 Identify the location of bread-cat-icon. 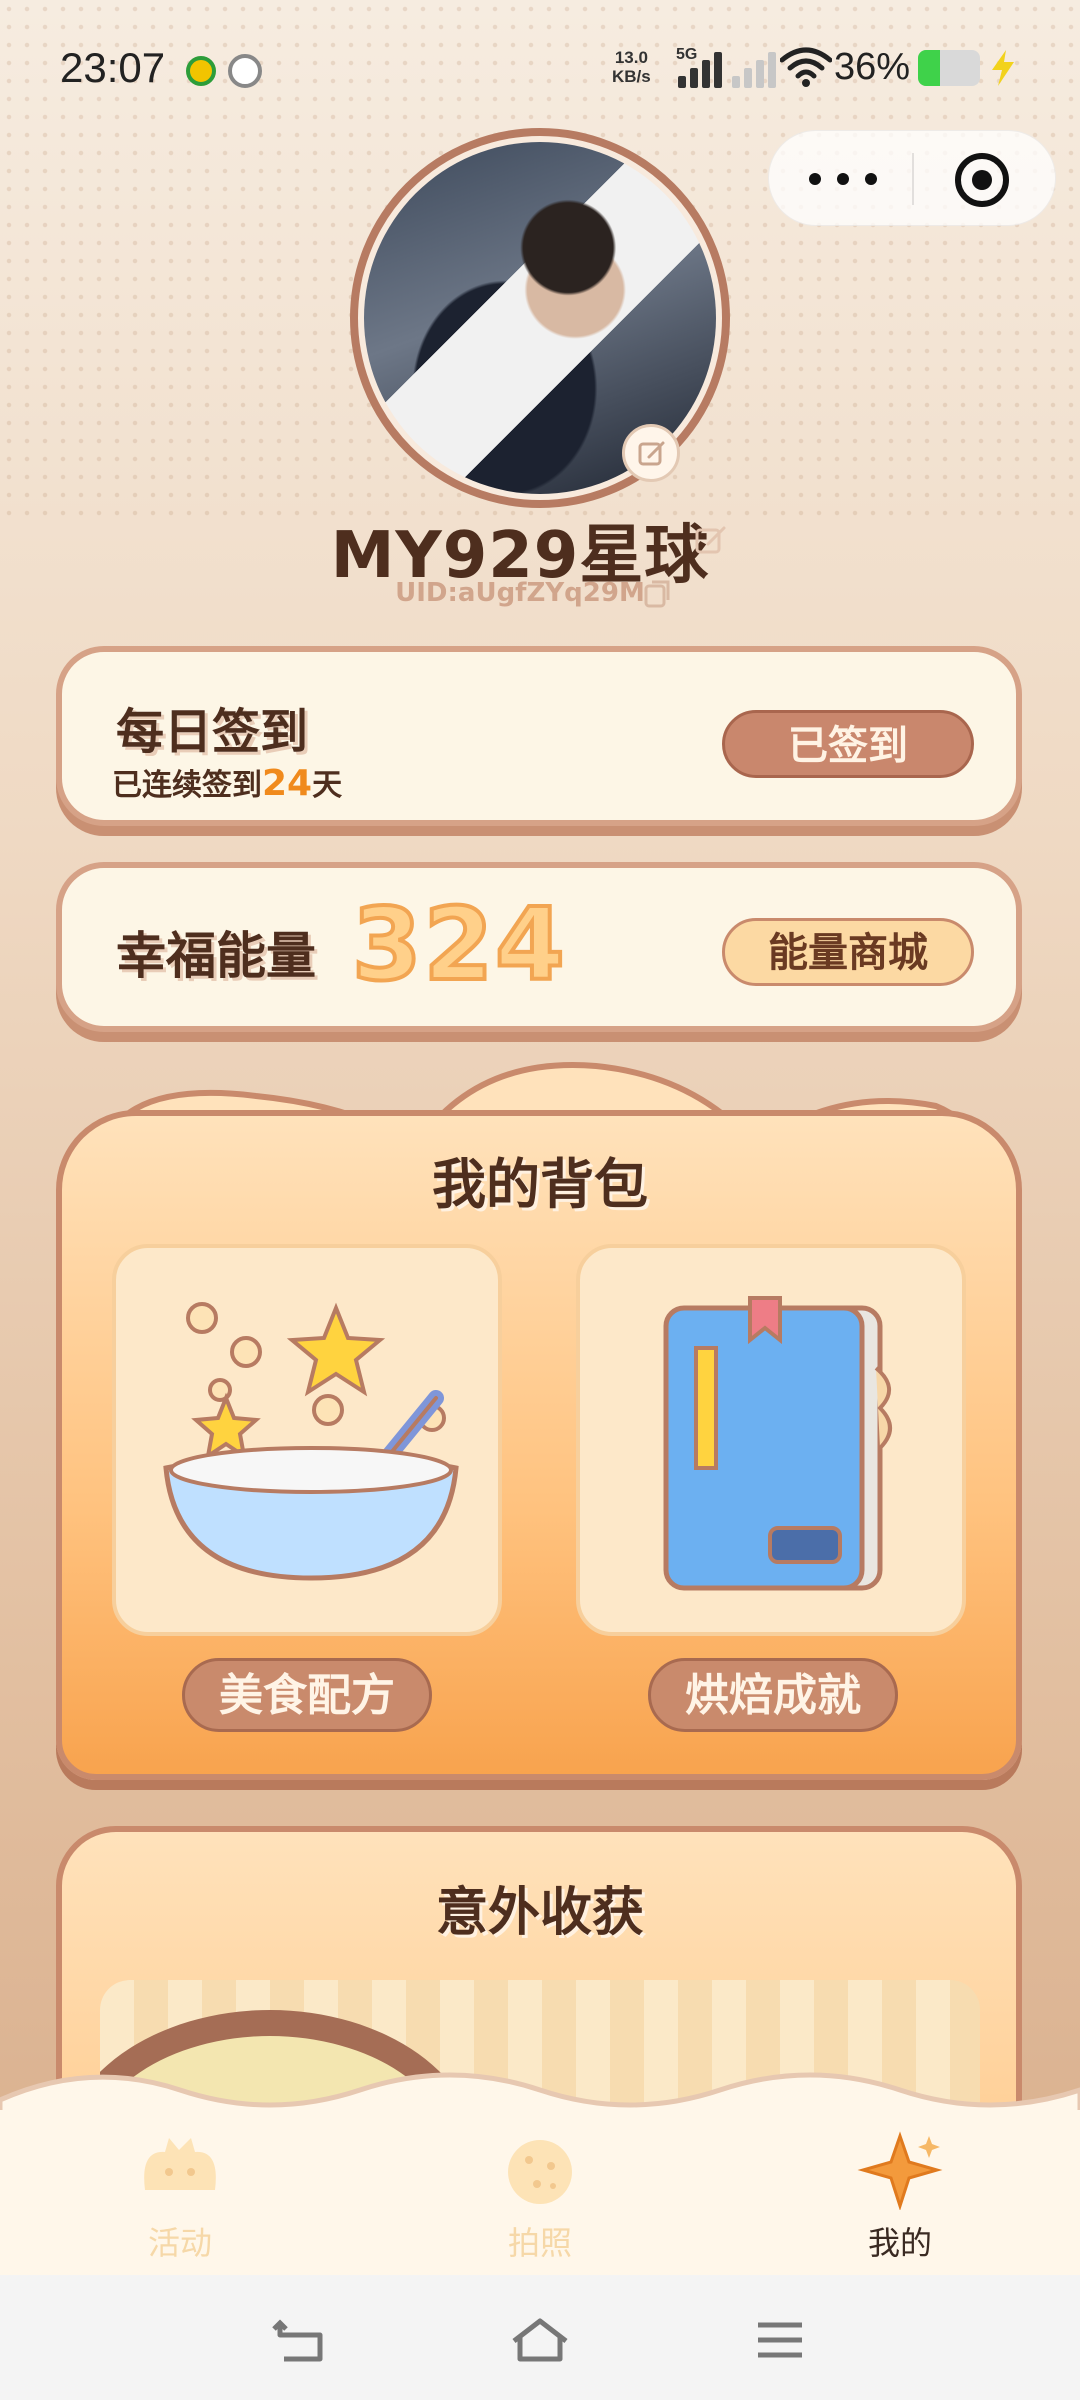
(180, 2170).